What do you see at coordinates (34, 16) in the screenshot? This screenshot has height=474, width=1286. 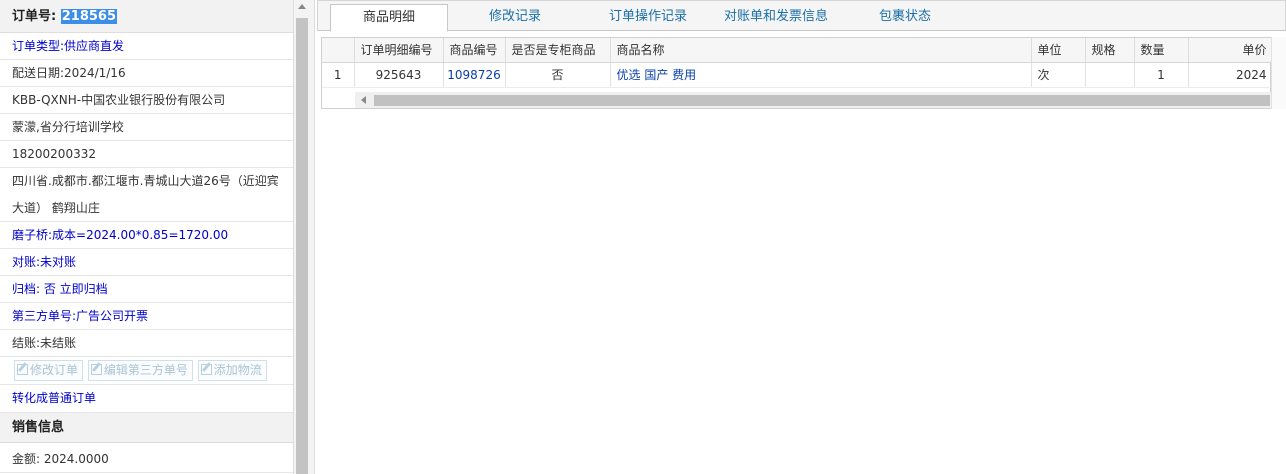 I see `order-number-label: 订单号:` at bounding box center [34, 16].